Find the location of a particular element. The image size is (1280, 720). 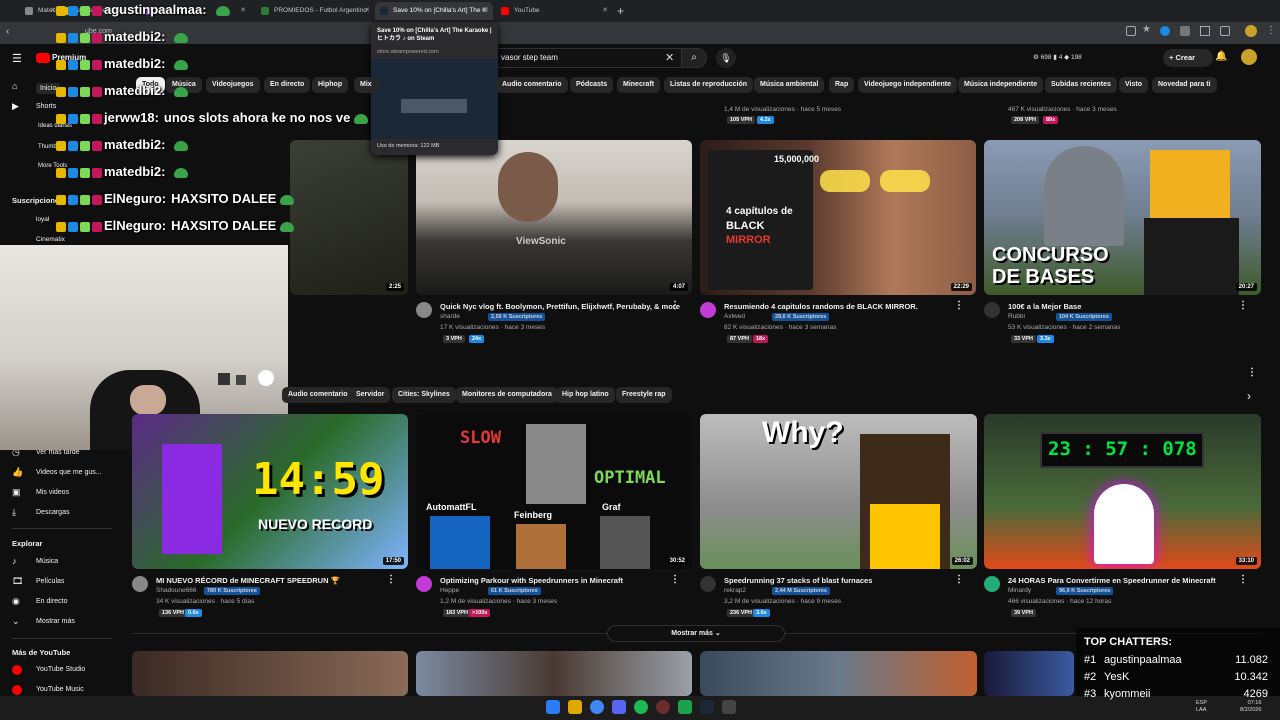

sidebar-item-thumb: Thumb is located at coordinates (47, 147).